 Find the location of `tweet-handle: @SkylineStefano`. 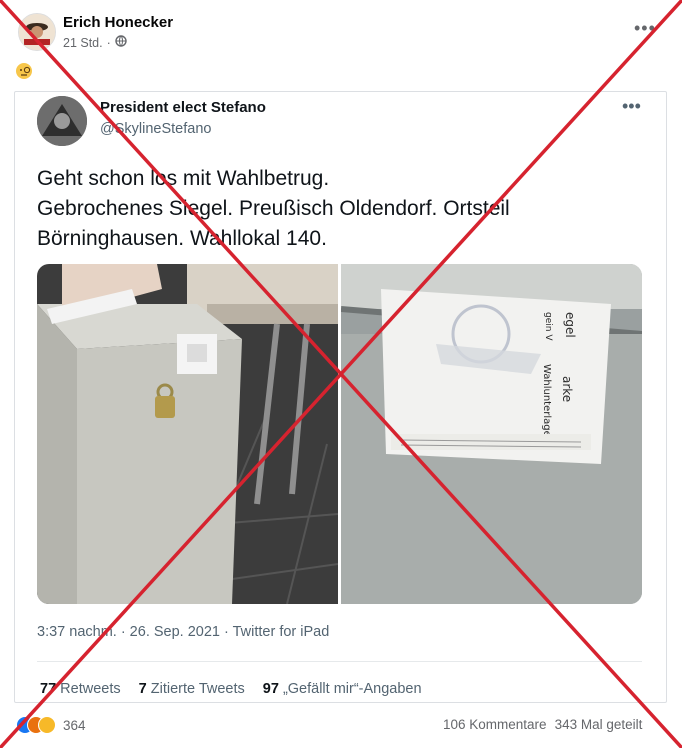

tweet-handle: @SkylineStefano is located at coordinates (155, 129).